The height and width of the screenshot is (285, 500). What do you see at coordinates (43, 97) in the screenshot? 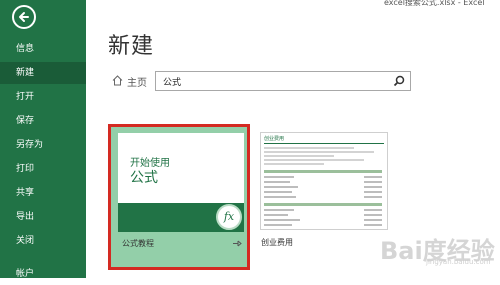
I see `sidebar-item-open: 打开` at bounding box center [43, 97].